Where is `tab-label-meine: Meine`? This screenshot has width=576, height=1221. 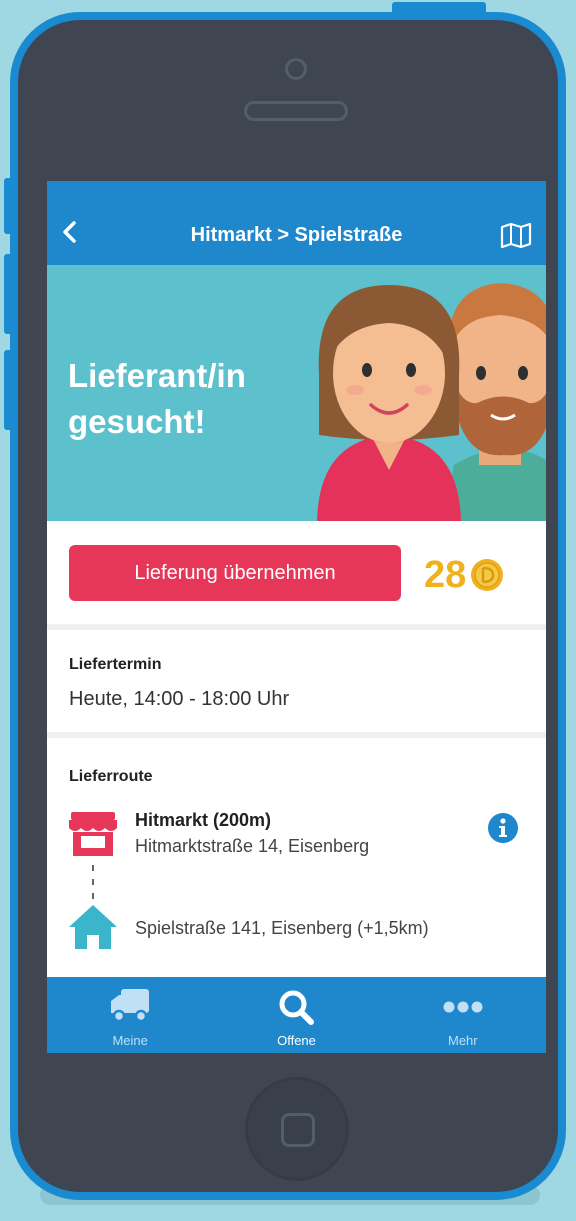
tab-label-meine: Meine is located at coordinates (130, 1040).